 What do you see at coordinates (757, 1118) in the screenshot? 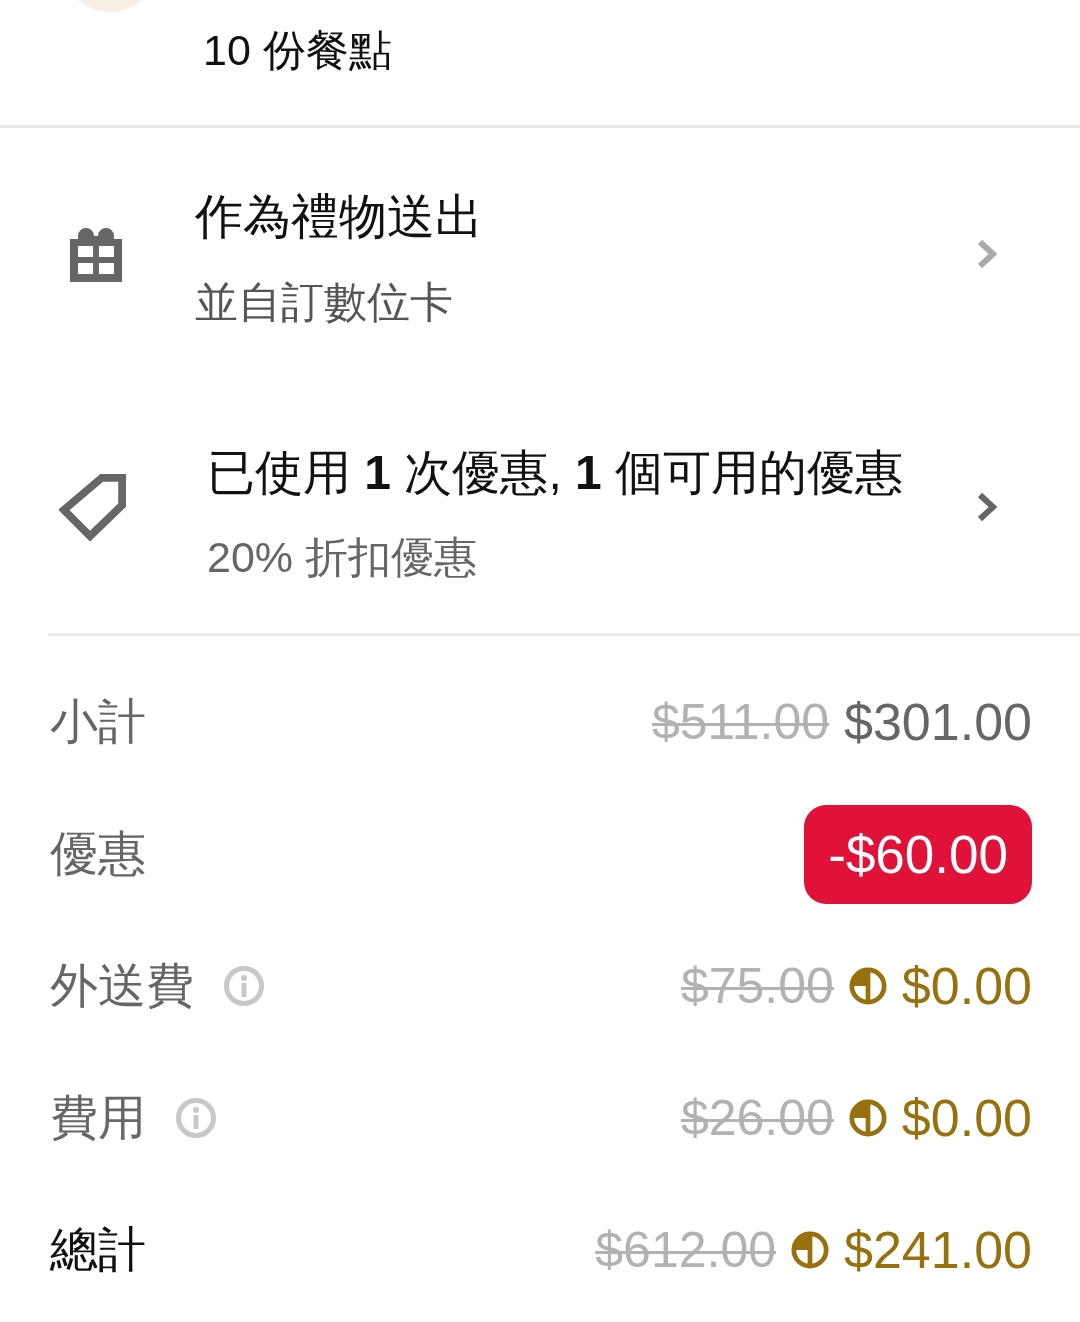
I see `original-price: $26.00` at bounding box center [757, 1118].